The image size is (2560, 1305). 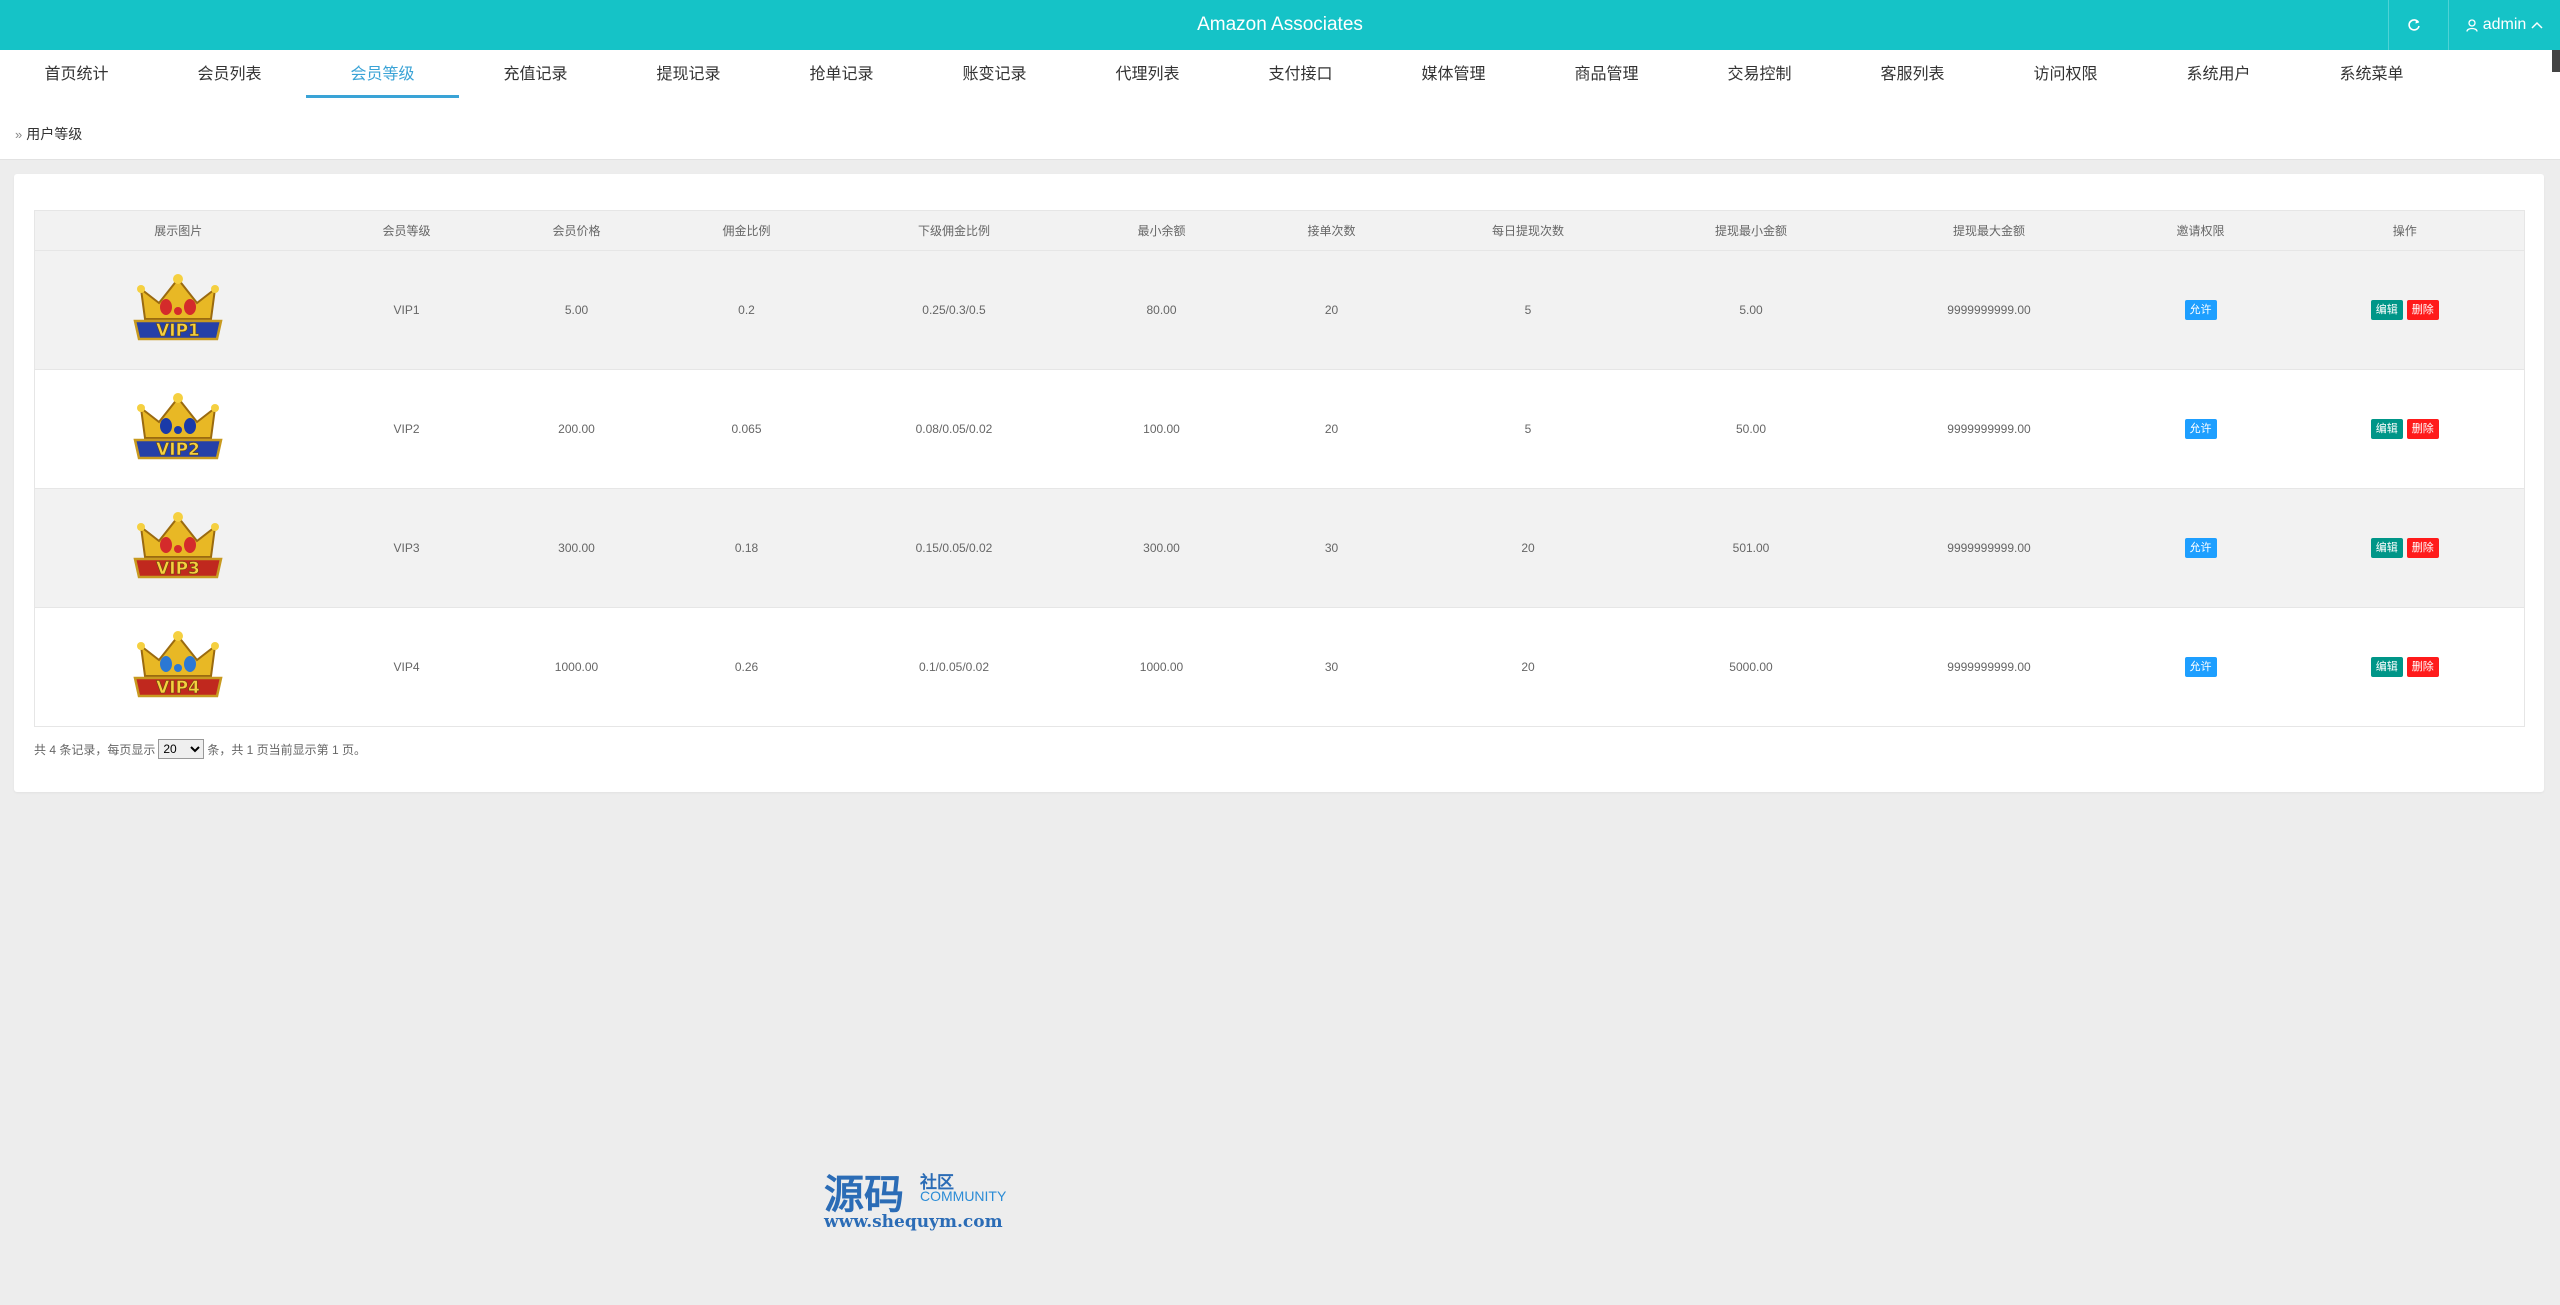 I want to click on cell-commission: 0.26, so click(x=746, y=667).